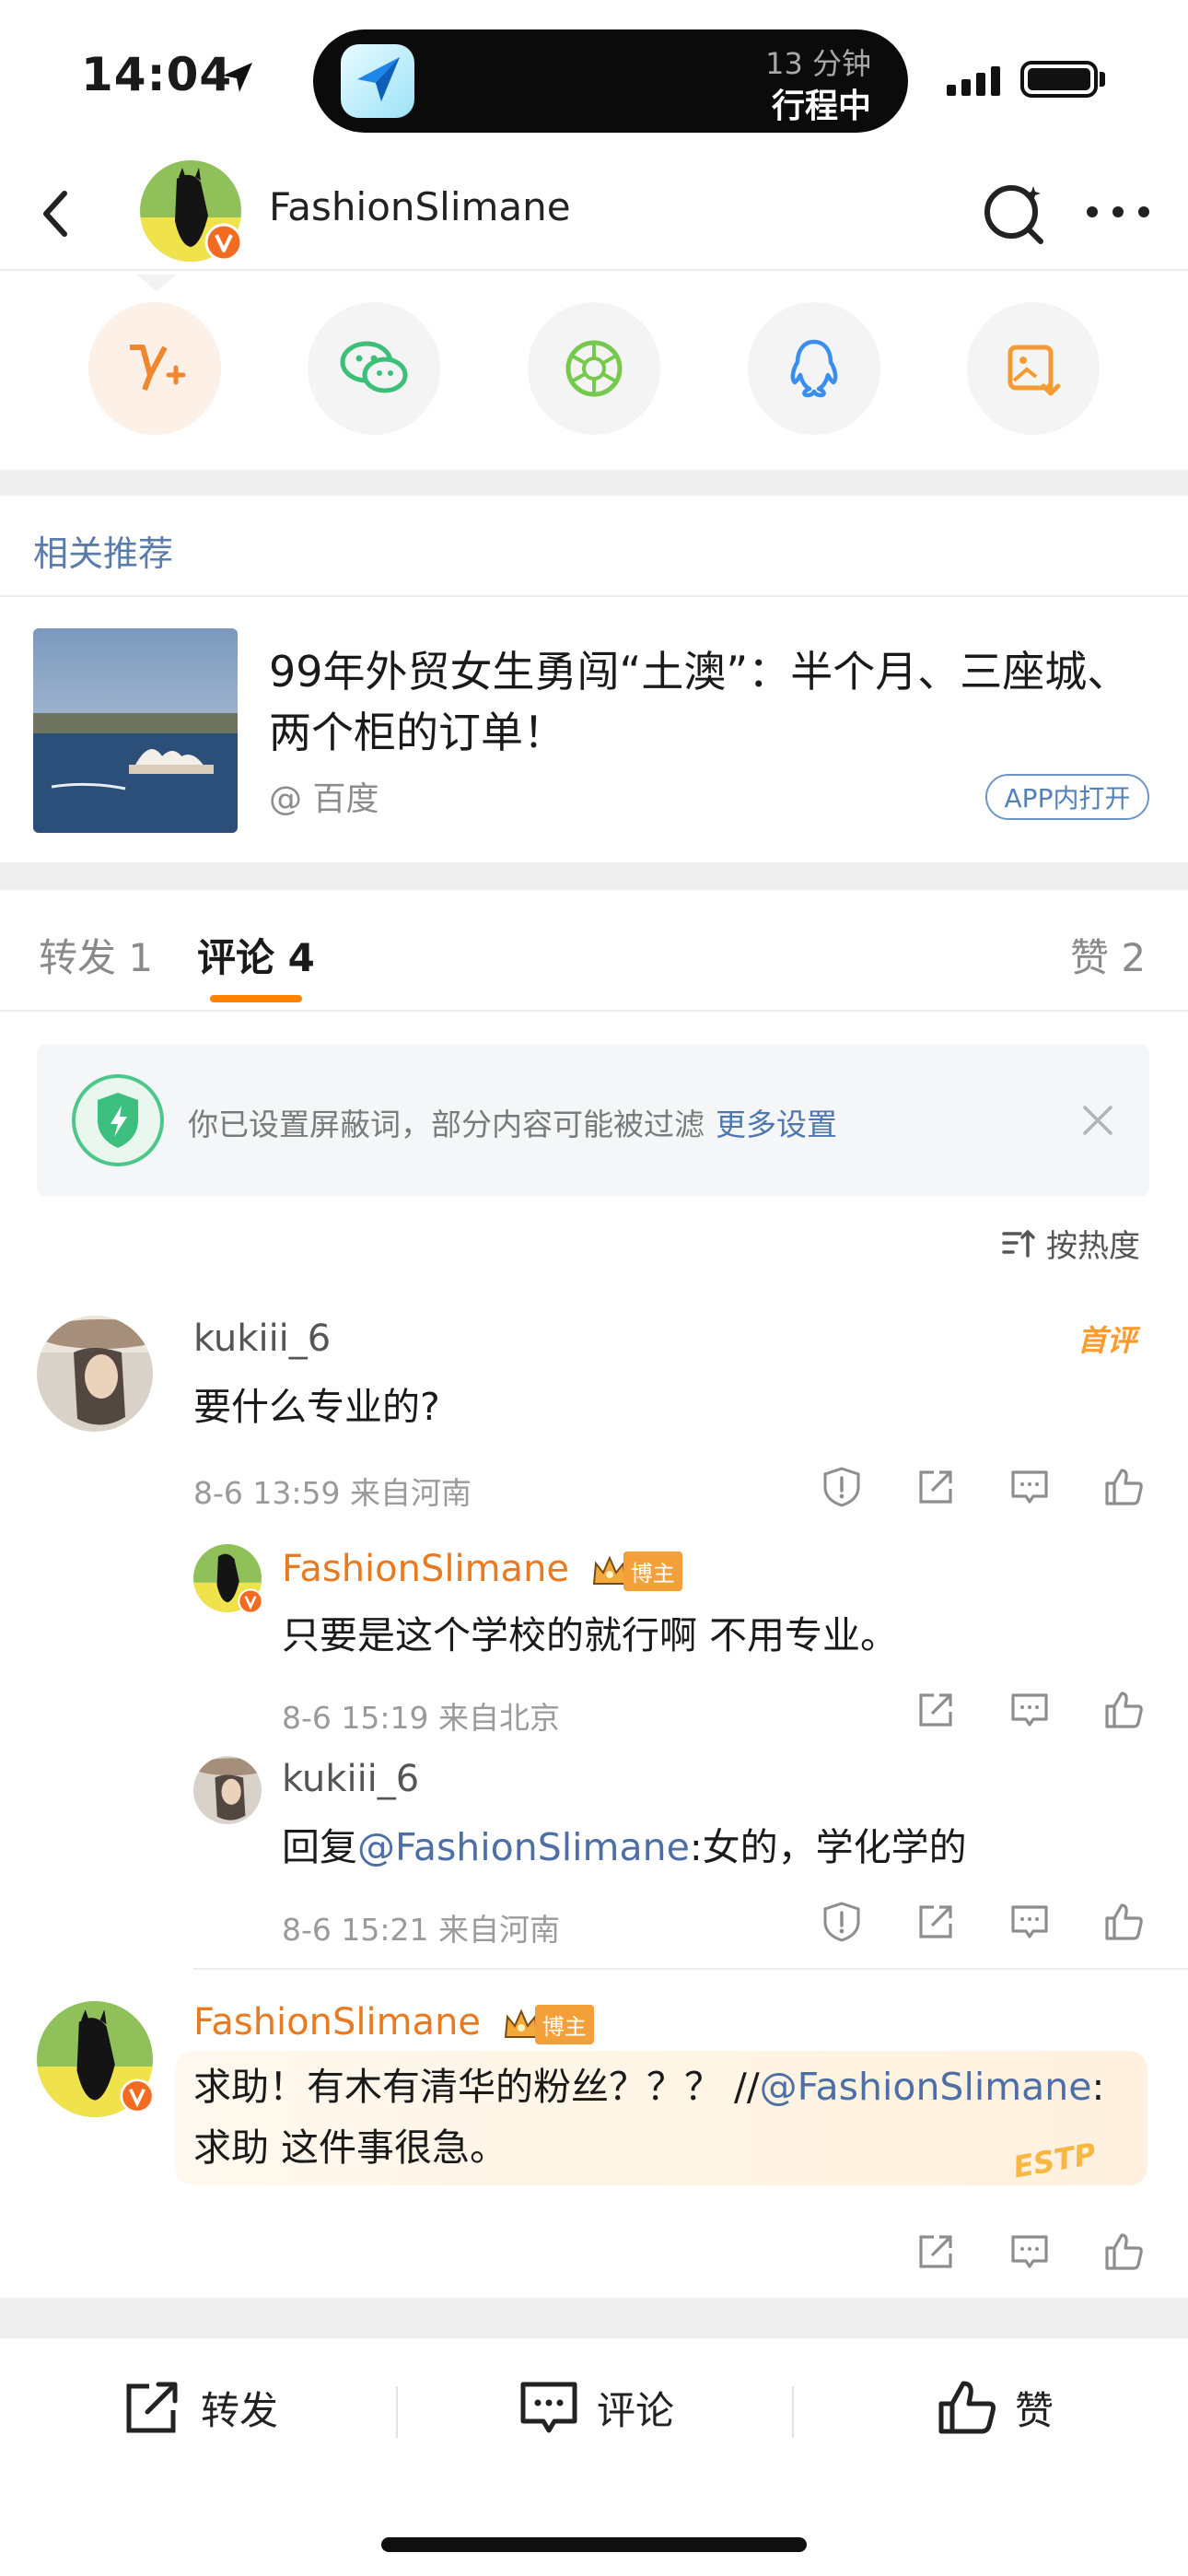 The image size is (1188, 2576). I want to click on share-moments-button, so click(594, 368).